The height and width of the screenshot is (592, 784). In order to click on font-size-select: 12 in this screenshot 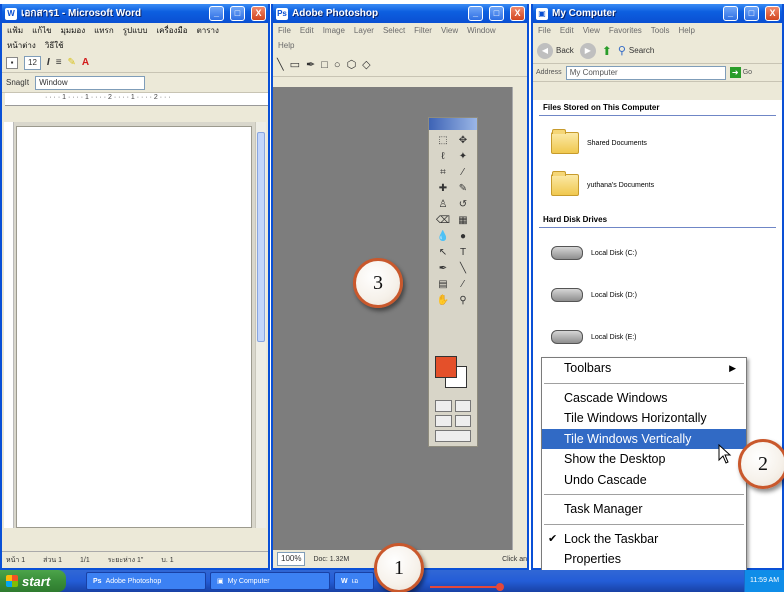, I will do `click(32, 62)`.